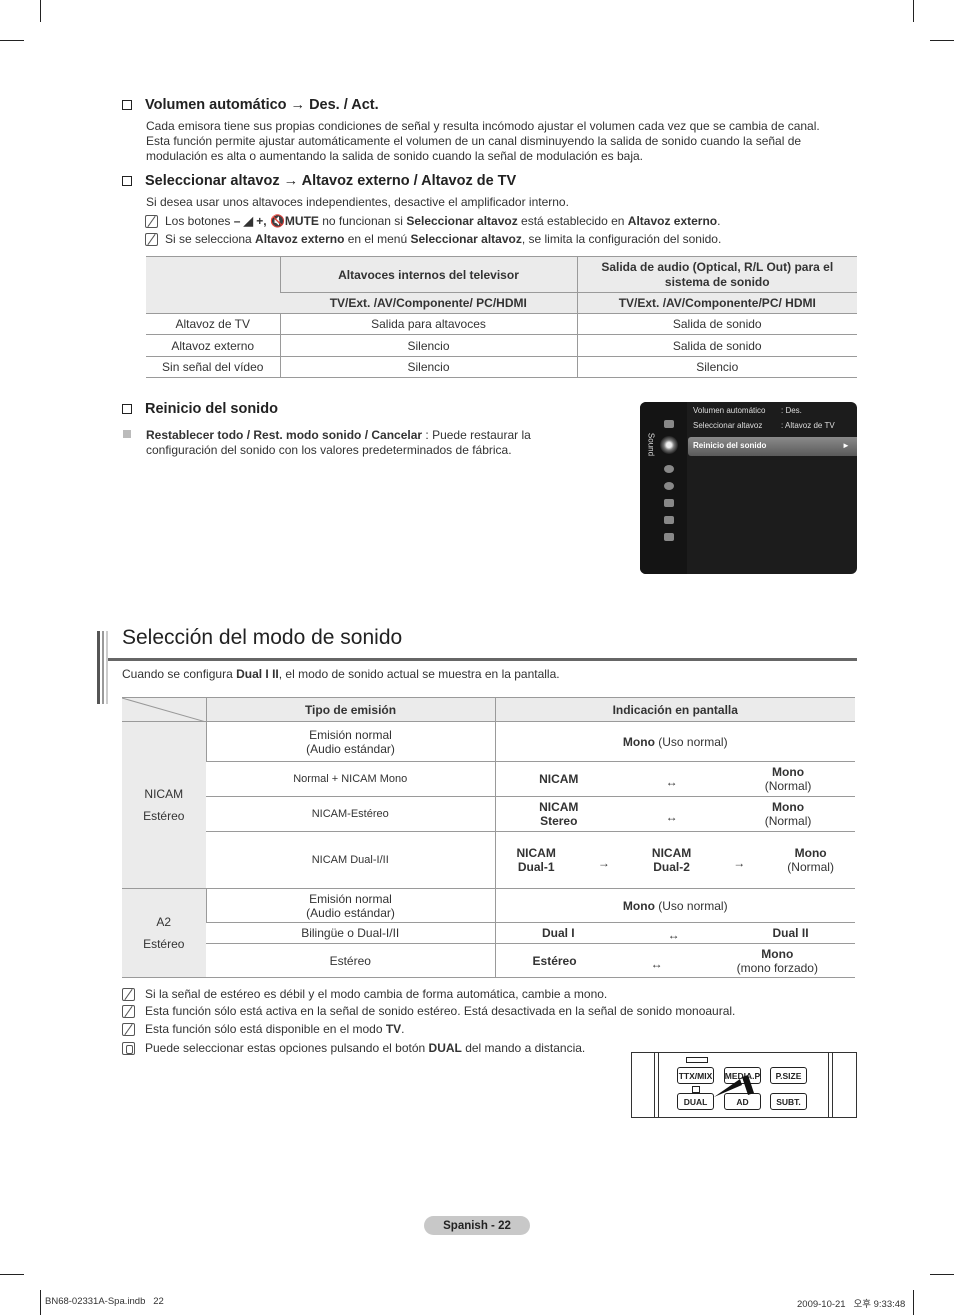 The height and width of the screenshot is (1315, 954). I want to click on teletext-icon, so click(697, 1060).